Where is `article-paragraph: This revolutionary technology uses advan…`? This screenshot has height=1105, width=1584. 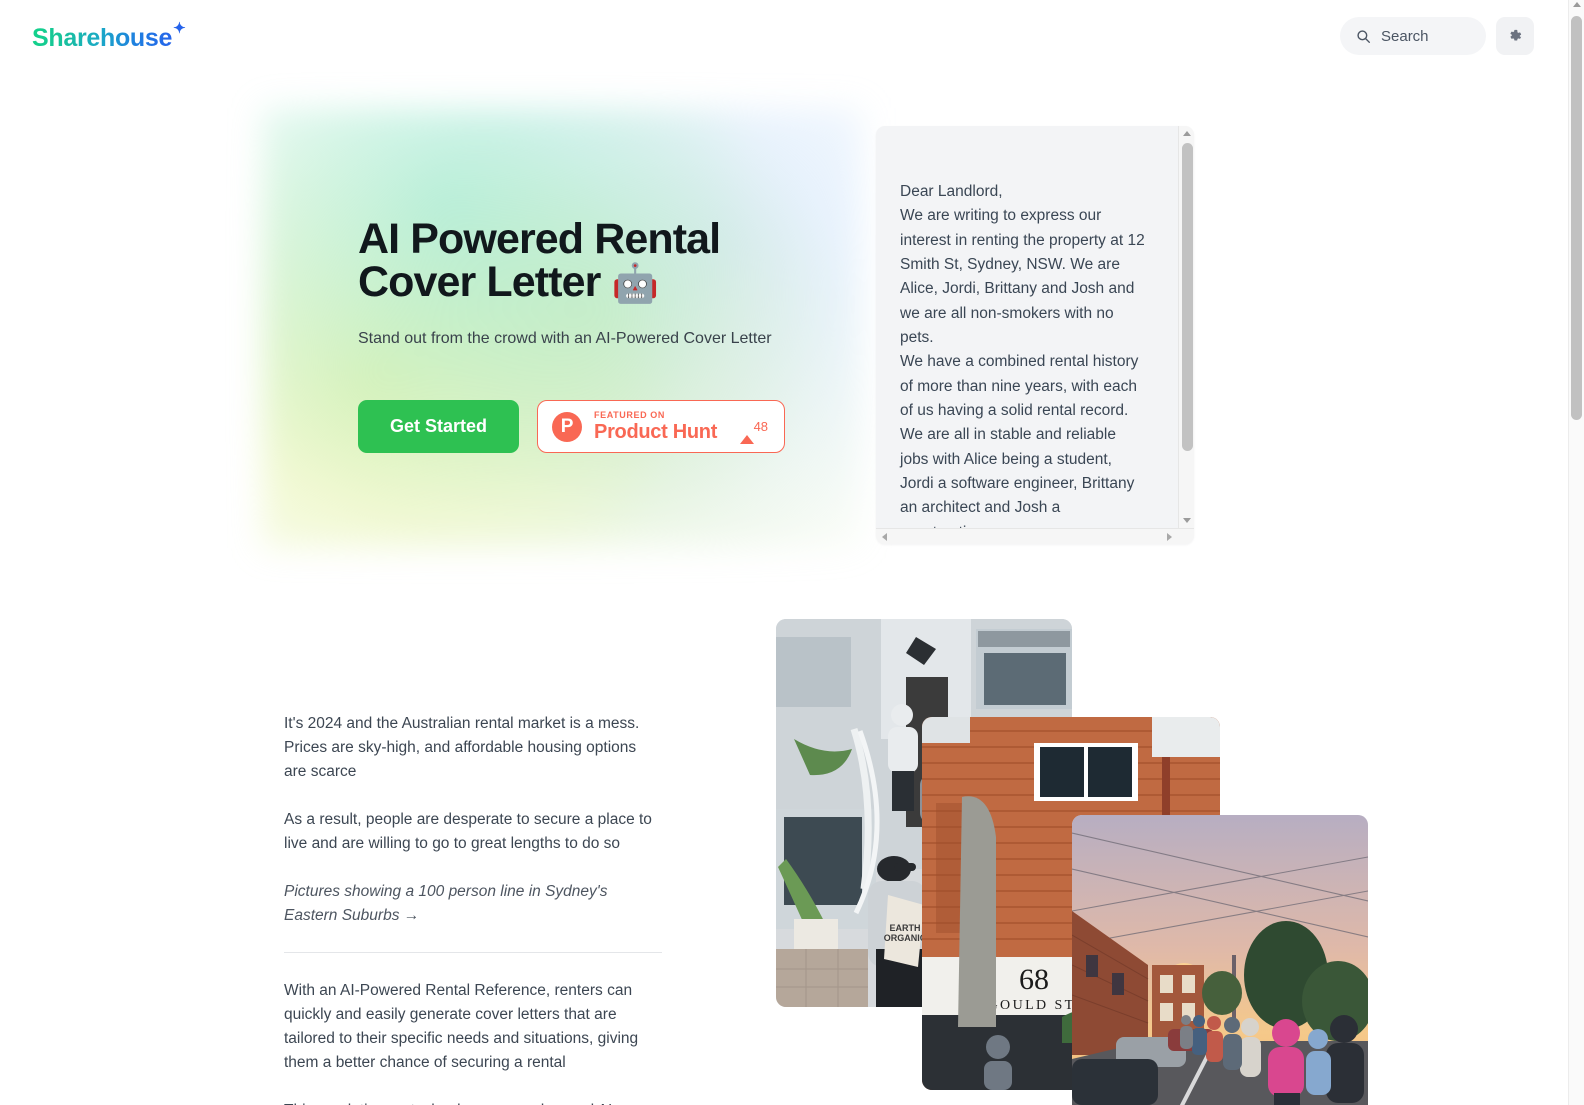
article-paragraph: This revolutionary technology uses advan… is located at coordinates (473, 1102).